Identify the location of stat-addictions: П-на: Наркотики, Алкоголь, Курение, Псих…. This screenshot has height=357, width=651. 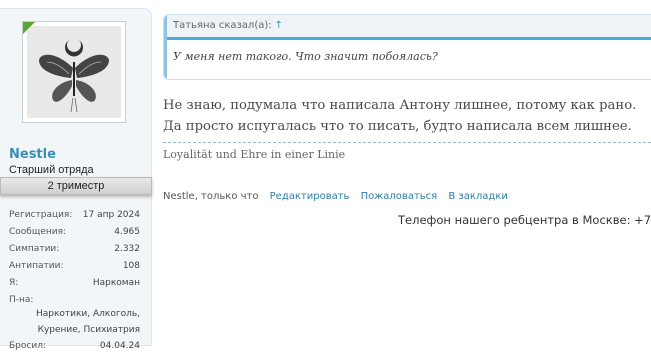
(74, 316).